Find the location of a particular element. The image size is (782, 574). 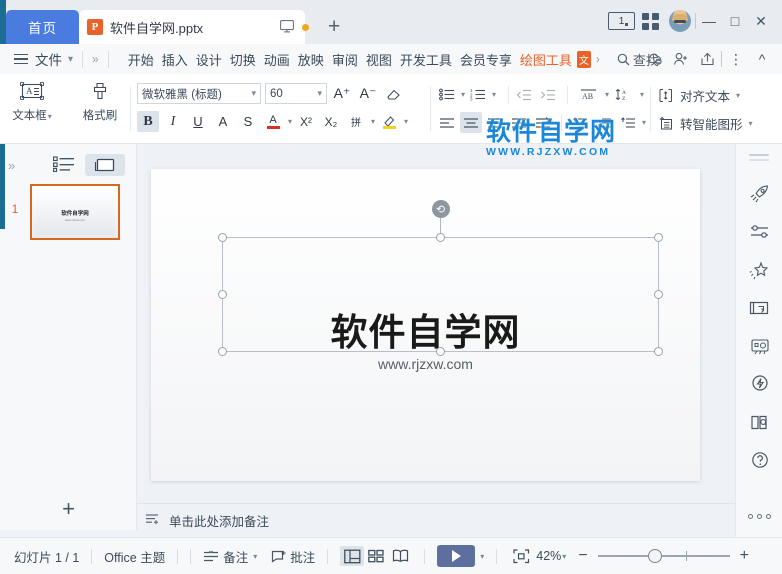

distribute-button is located at coordinates (543, 122).